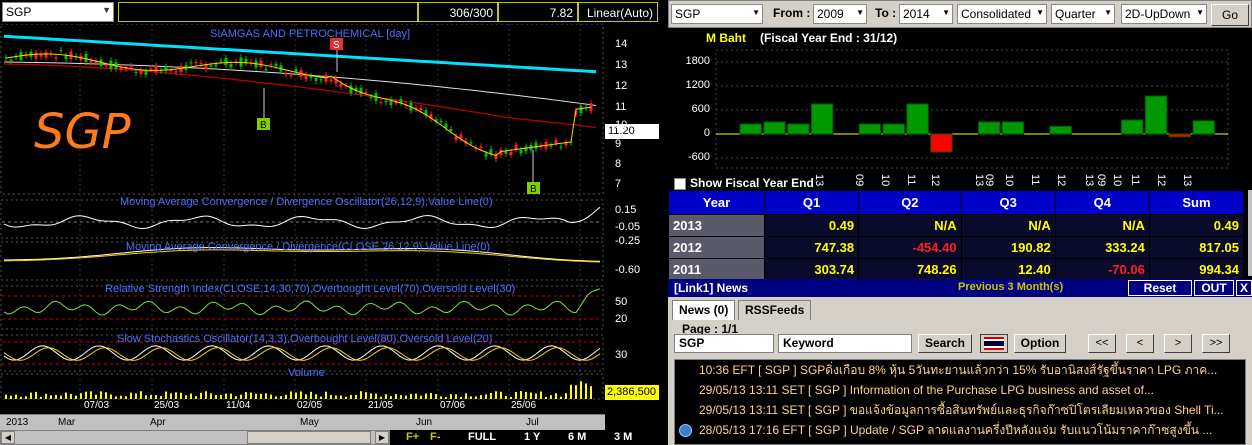  Describe the element at coordinates (577, 437) in the screenshot. I see `zoom-6m-button: 6 M` at that location.